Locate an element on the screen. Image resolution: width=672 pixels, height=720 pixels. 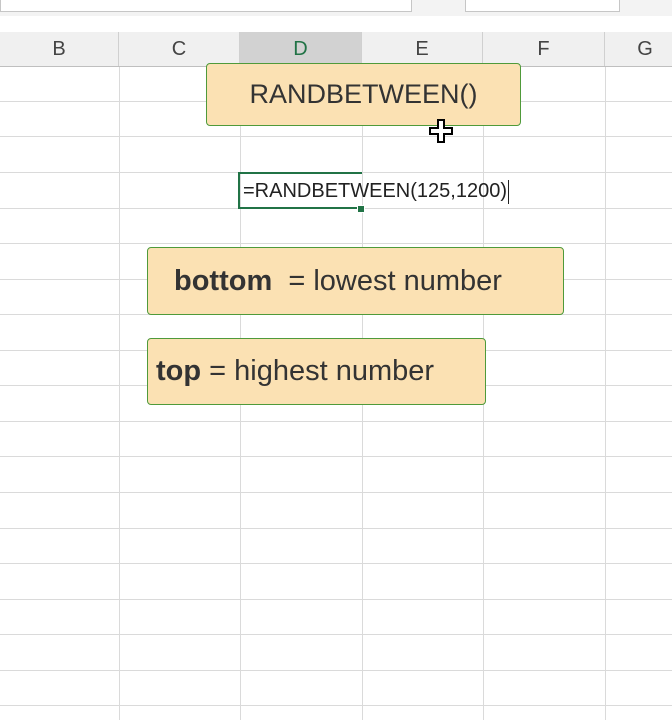
move-cursor-icon is located at coordinates (441, 131).